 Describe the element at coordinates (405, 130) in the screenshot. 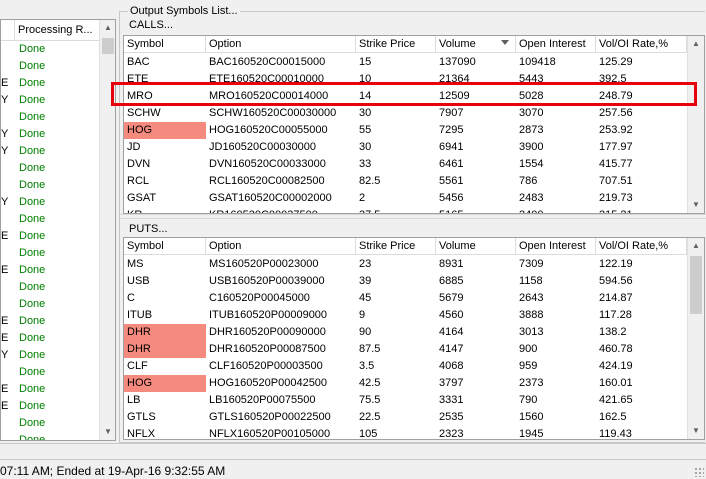

I see `table-row: HOG HOG160520C00055000 55 7295 2873 253.92` at that location.